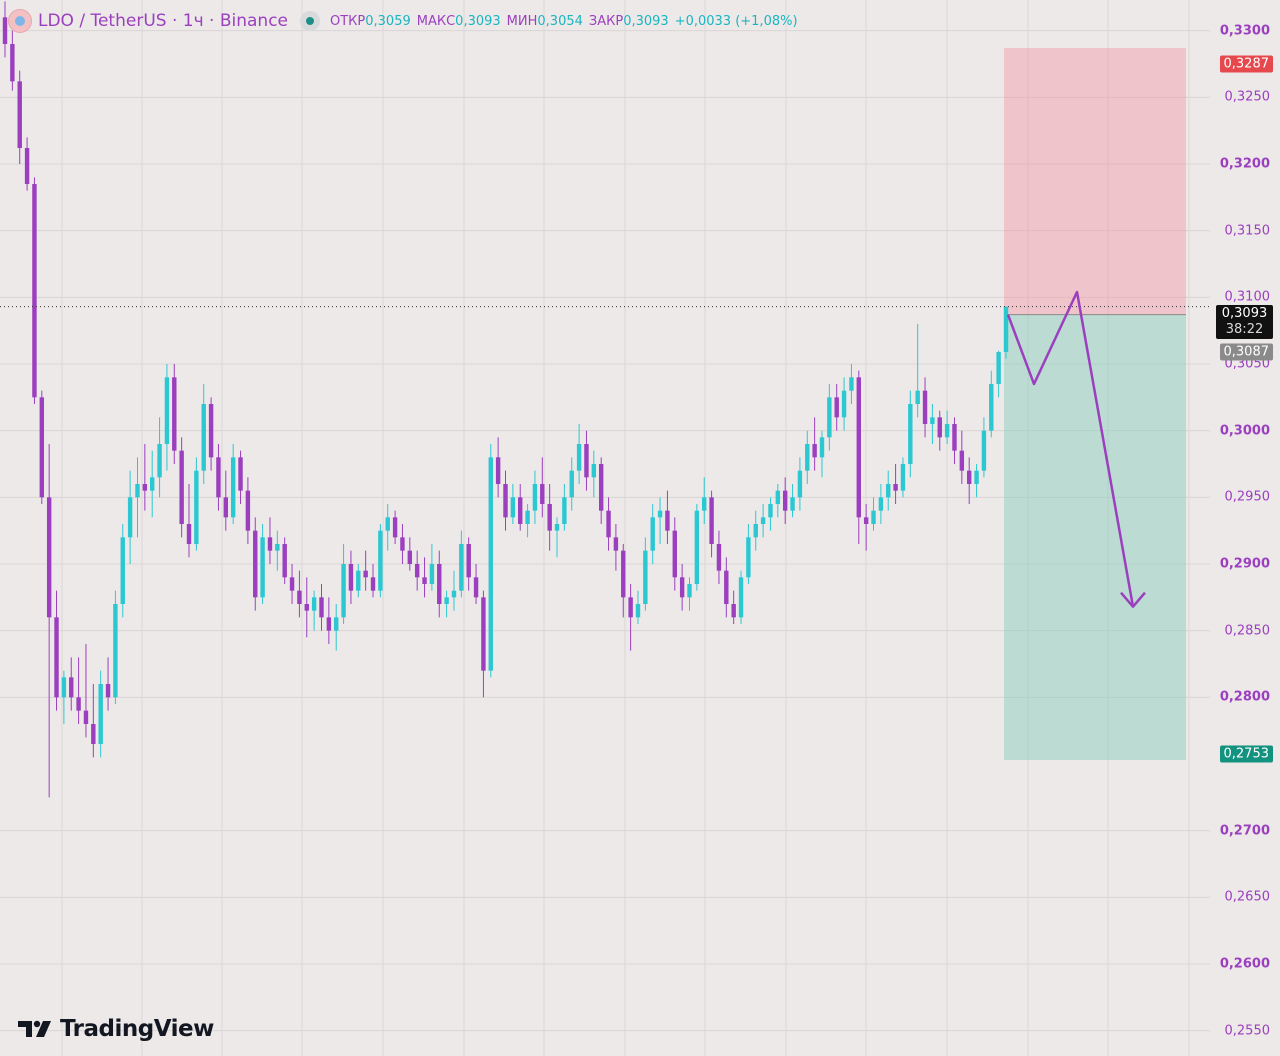 This screenshot has height=1056, width=1280. I want to click on price-axis-tick: 0,3100, so click(1247, 297).